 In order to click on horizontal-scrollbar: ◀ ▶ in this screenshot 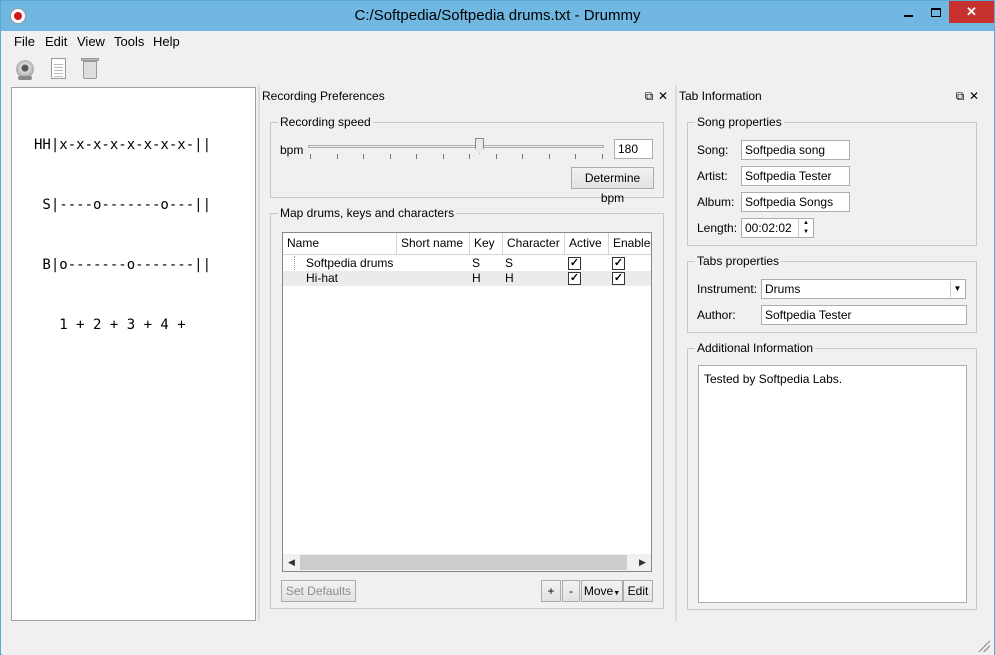, I will do `click(467, 562)`.